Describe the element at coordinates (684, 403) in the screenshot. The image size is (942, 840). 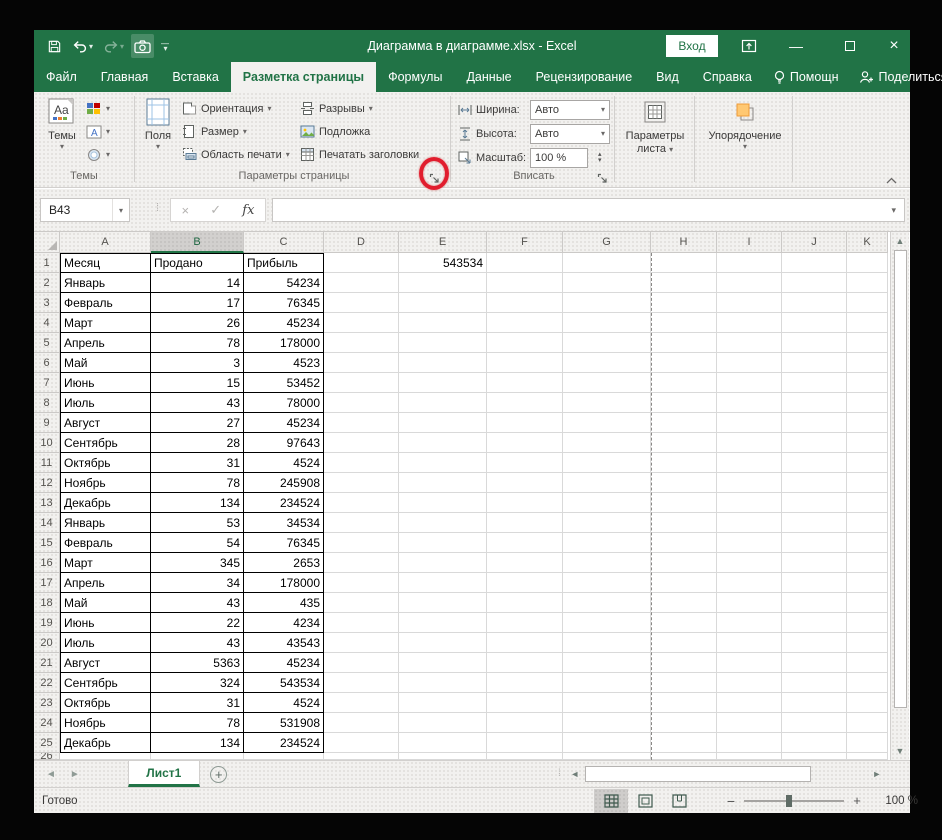
I see `cell-H8` at that location.